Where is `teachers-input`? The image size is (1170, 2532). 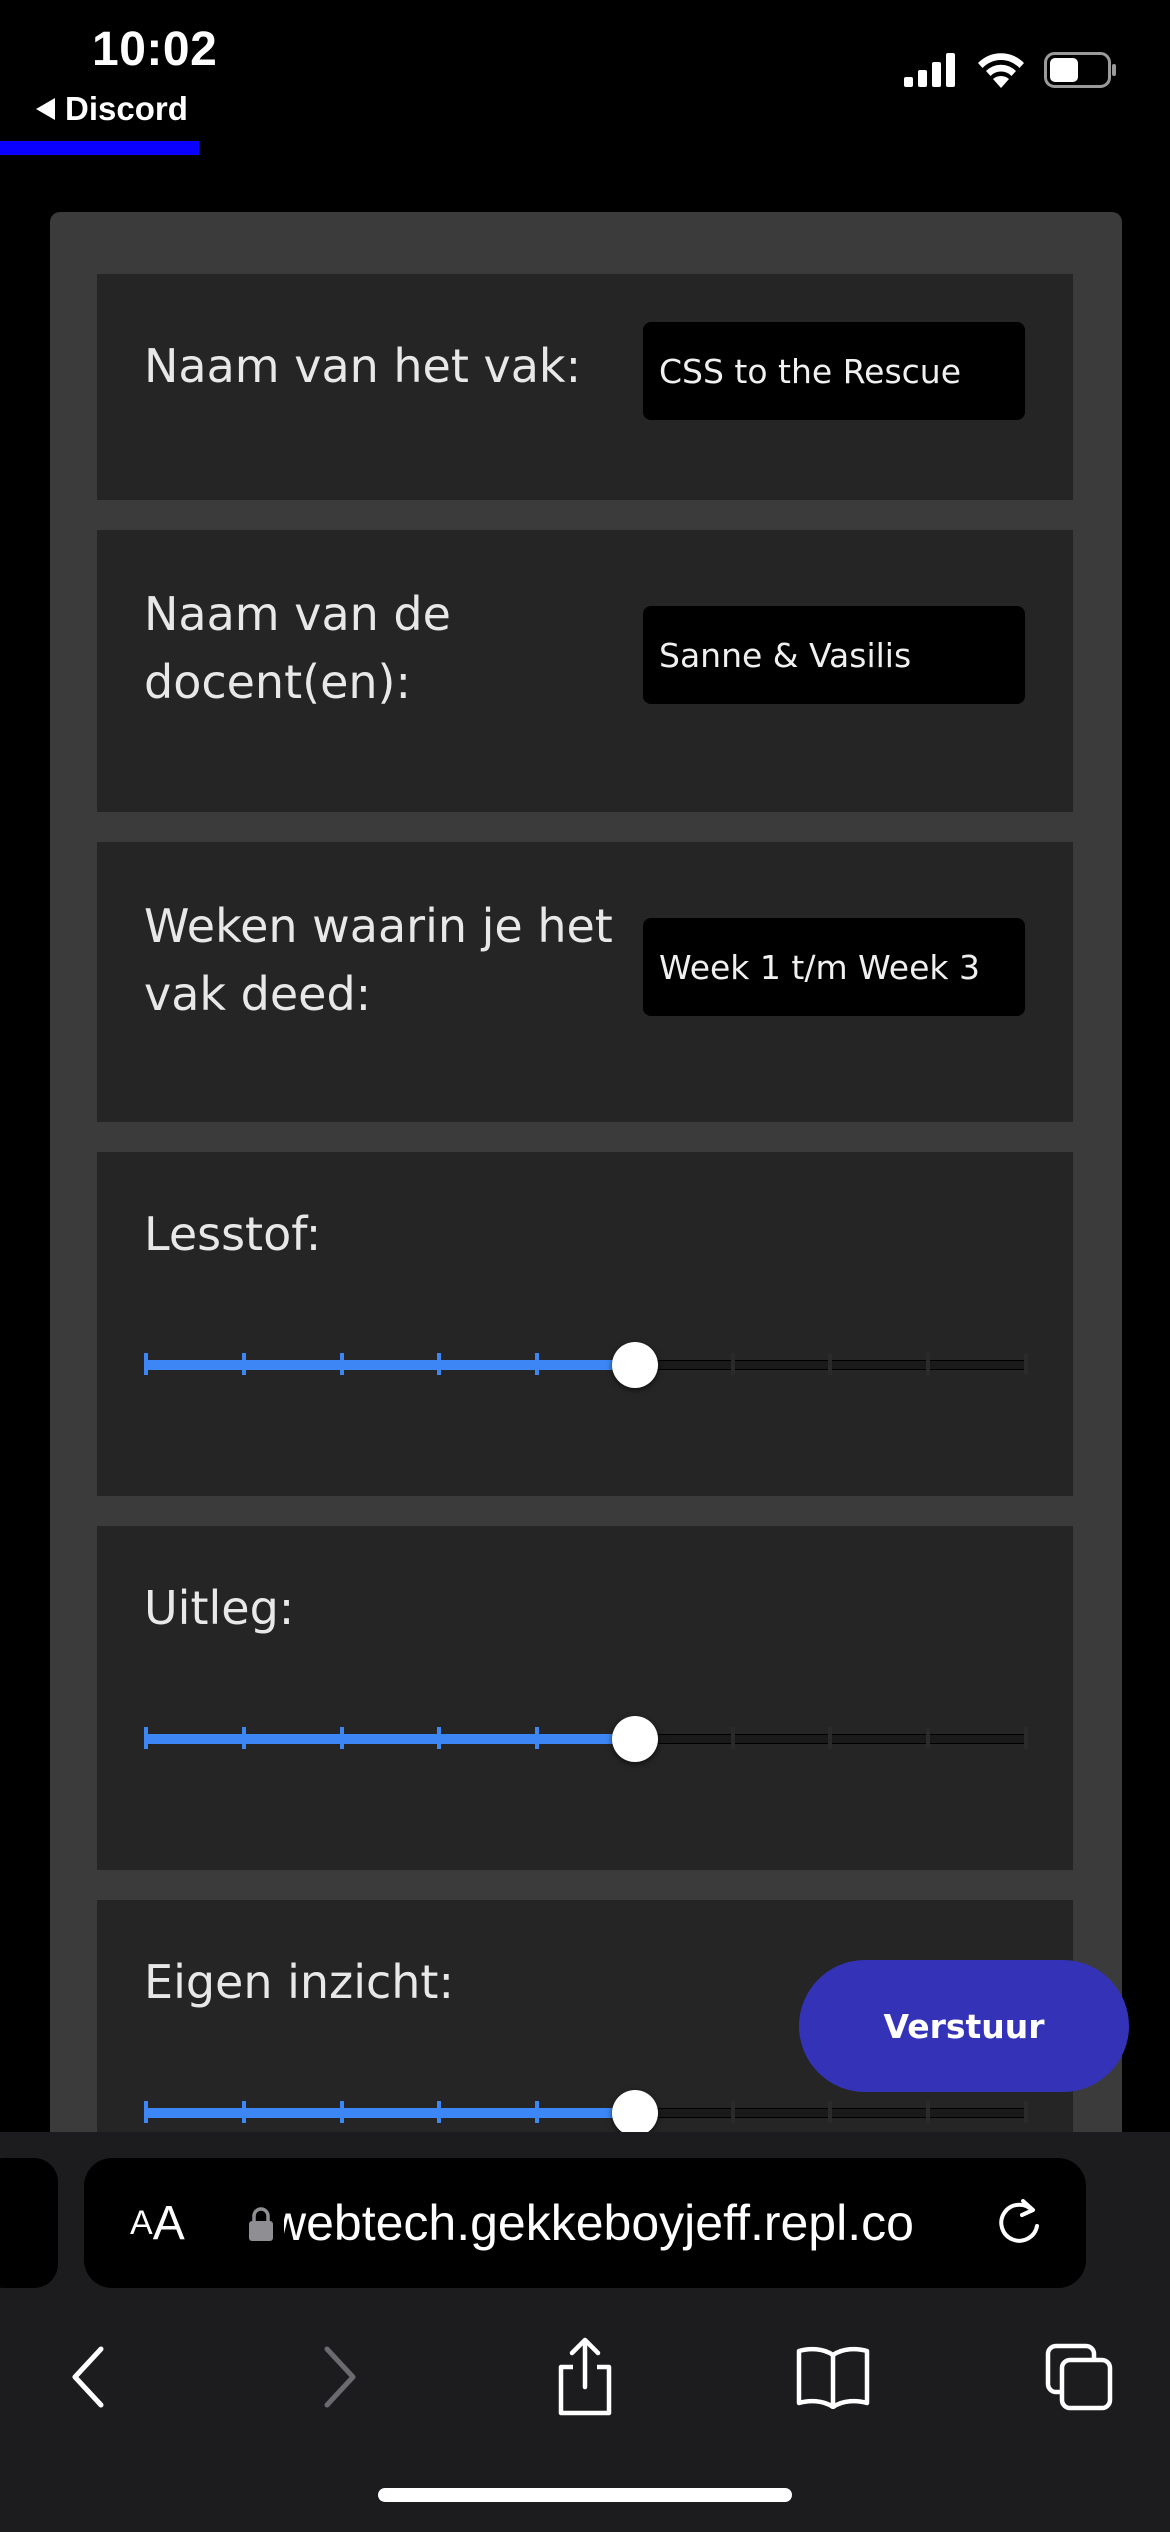
teachers-input is located at coordinates (834, 655).